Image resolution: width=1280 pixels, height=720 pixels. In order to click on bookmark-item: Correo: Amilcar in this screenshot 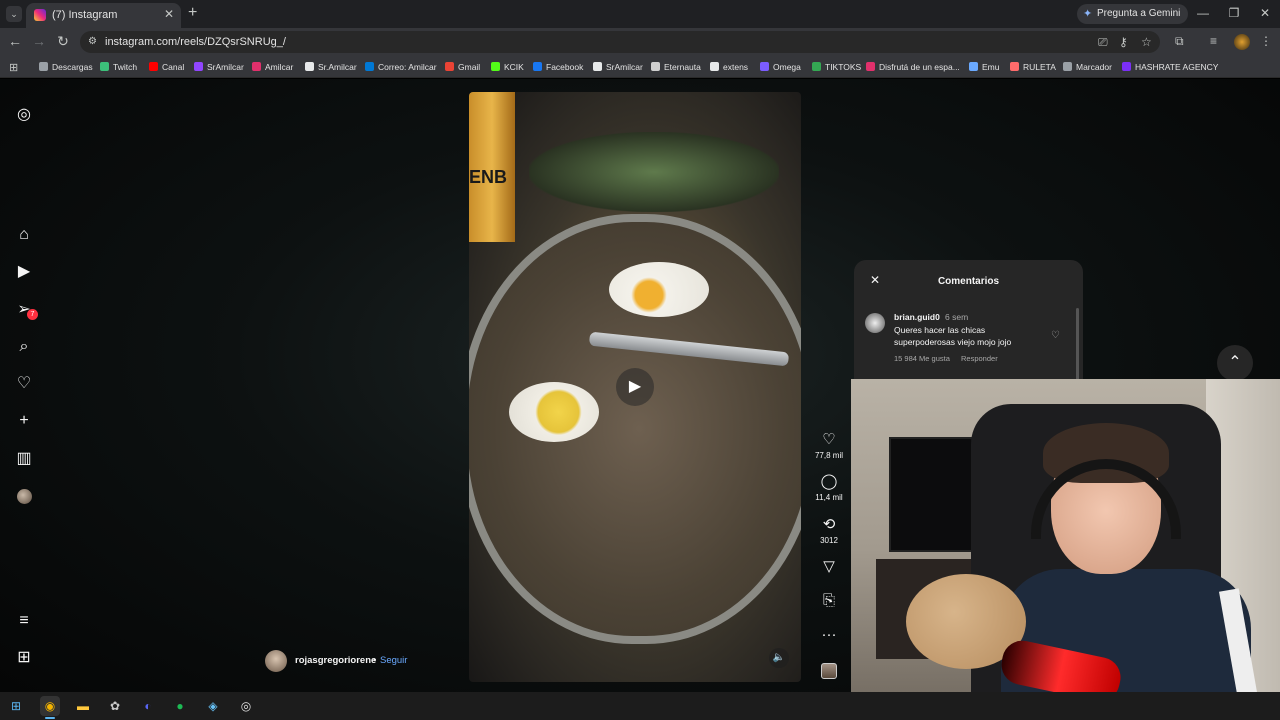, I will do `click(401, 67)`.